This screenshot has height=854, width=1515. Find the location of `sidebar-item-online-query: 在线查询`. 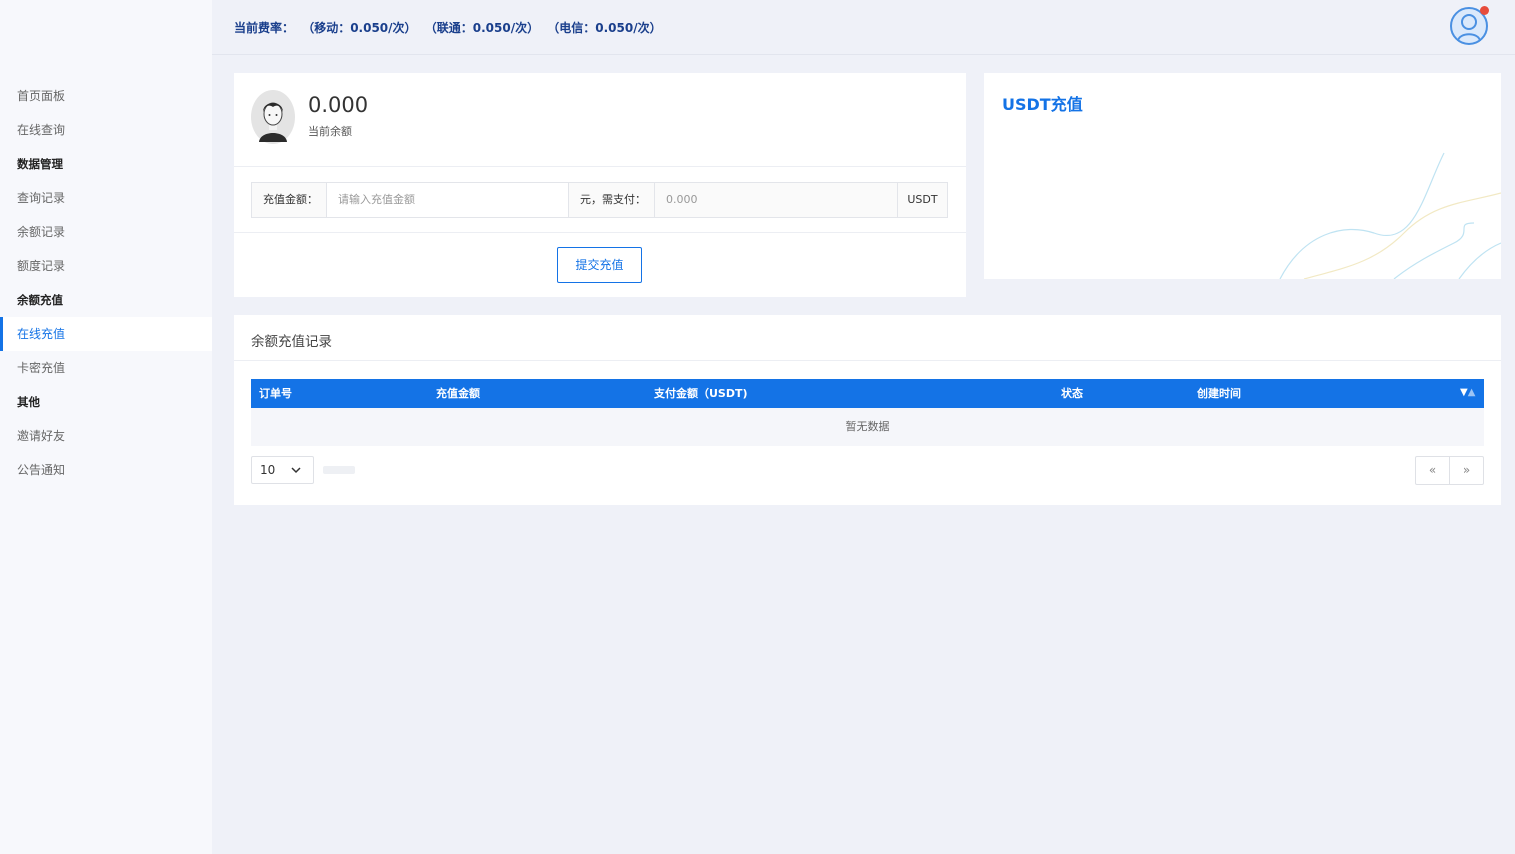

sidebar-item-online-query: 在线查询 is located at coordinates (106, 130).